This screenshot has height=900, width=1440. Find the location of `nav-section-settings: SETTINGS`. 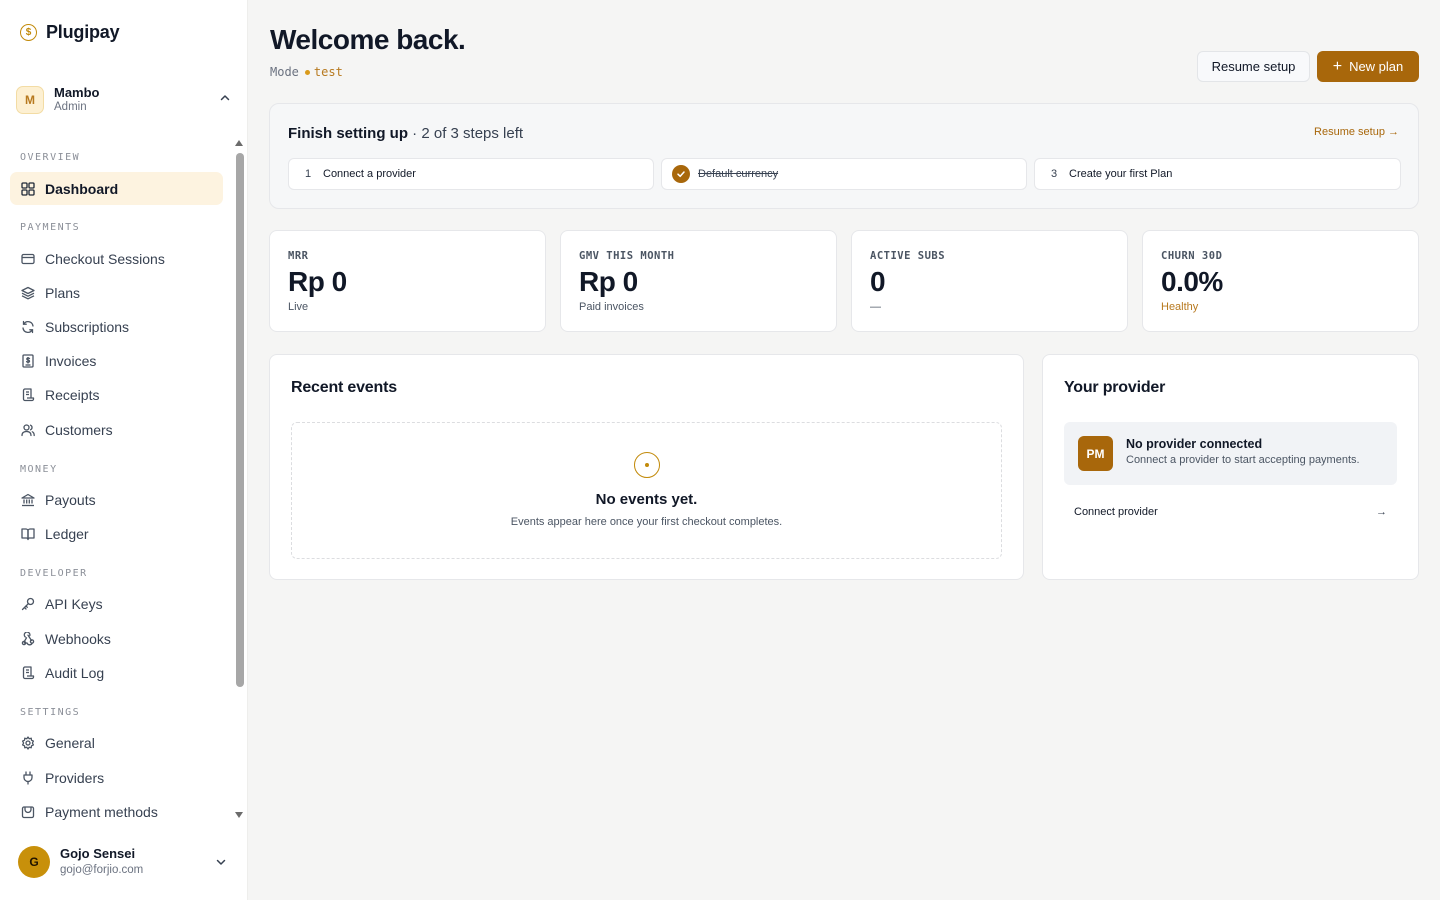

nav-section-settings: SETTINGS is located at coordinates (50, 712).